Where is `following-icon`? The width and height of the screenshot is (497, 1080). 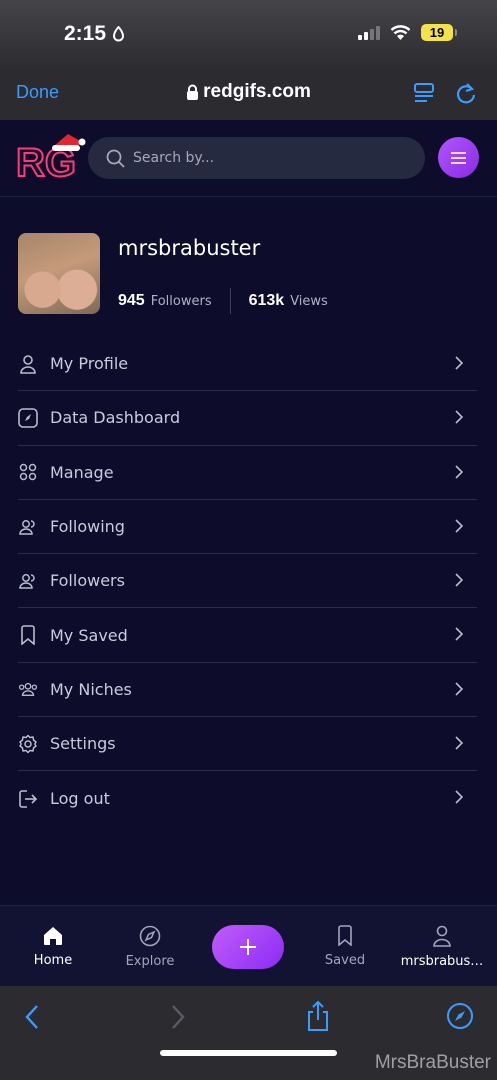
following-icon is located at coordinates (28, 527).